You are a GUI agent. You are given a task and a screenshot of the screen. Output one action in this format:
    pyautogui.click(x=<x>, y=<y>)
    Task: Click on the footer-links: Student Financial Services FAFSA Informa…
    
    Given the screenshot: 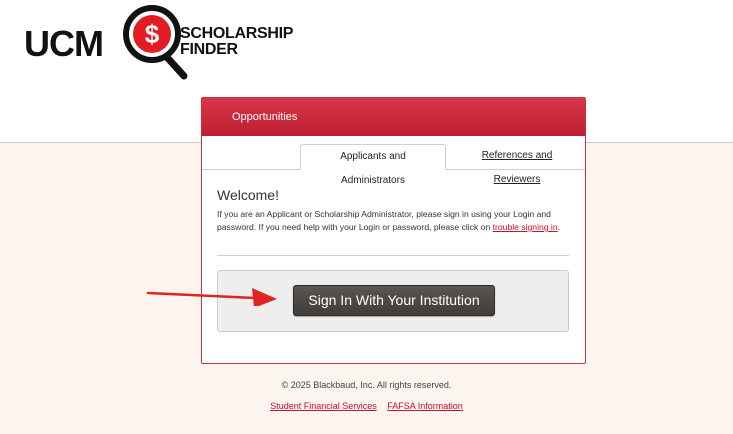 What is the action you would take?
    pyautogui.click(x=366, y=406)
    